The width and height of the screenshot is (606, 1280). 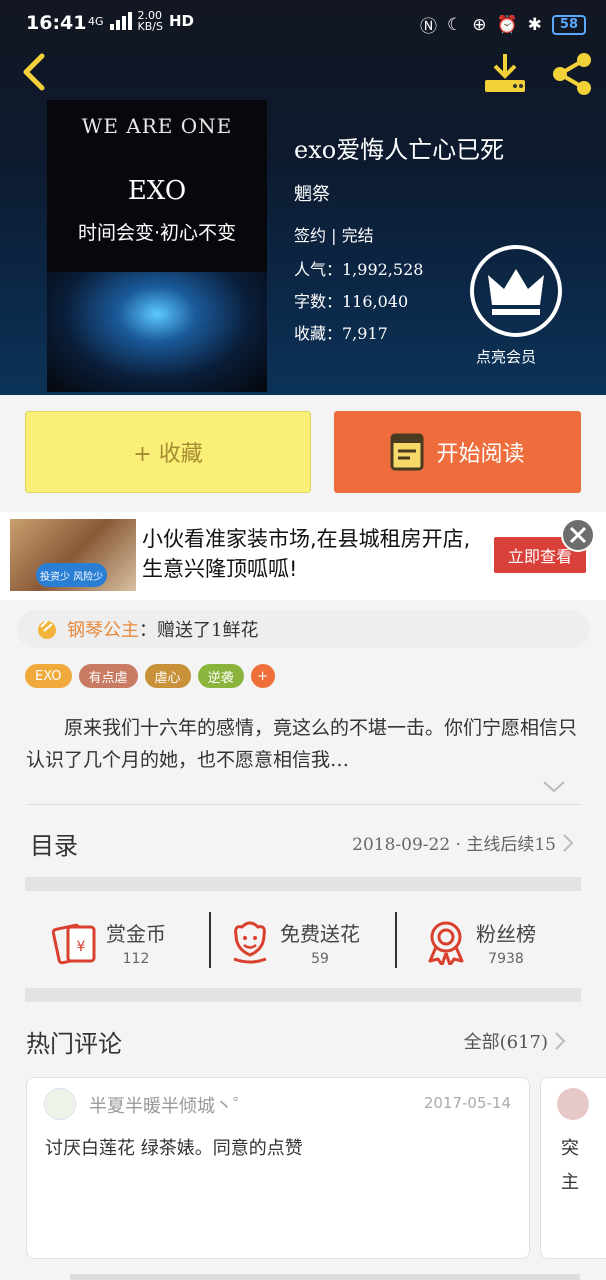 What do you see at coordinates (507, 24) in the screenshot?
I see `alarm-icon: ⏰` at bounding box center [507, 24].